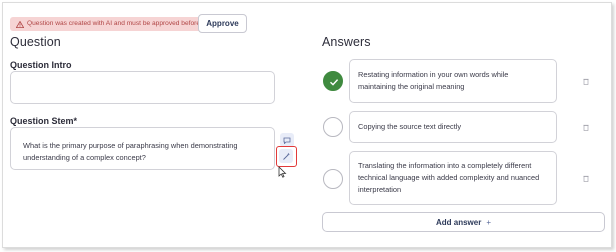 The height and width of the screenshot is (252, 616). I want to click on checkmark-icon, so click(334, 82).